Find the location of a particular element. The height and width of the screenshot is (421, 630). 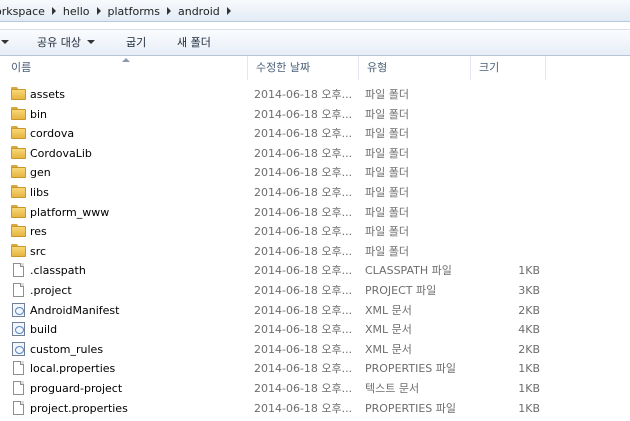

file-row: AndroidManifest 2014-06-18 오후... XML 문서 2KB is located at coordinates (315, 311).